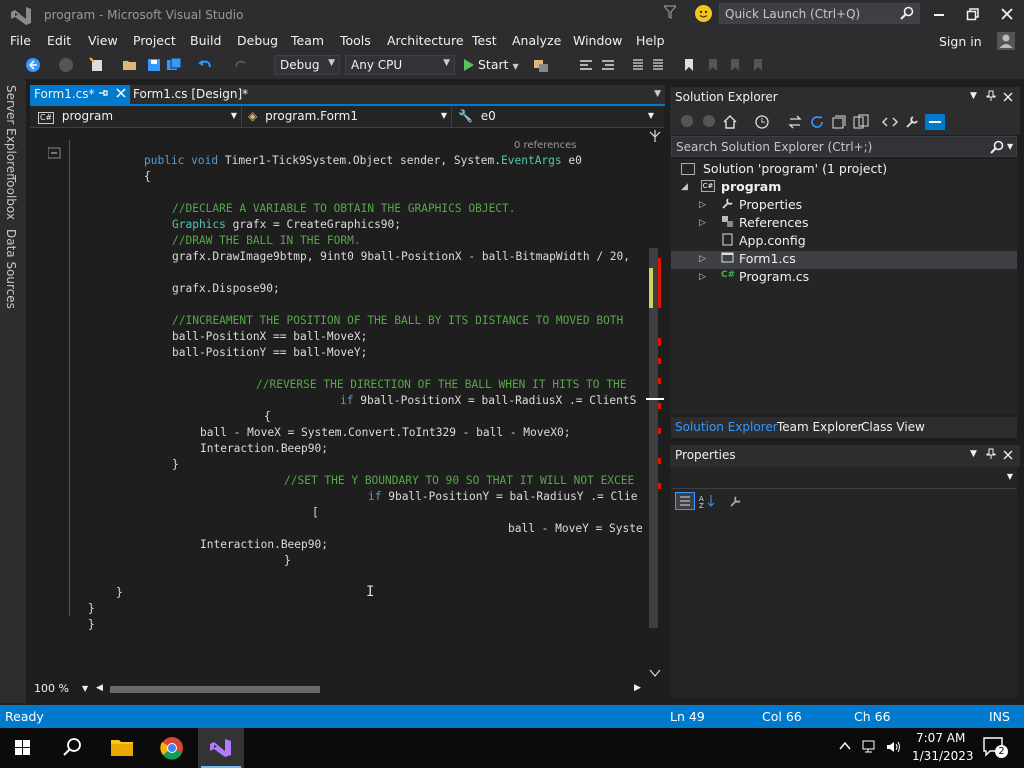 The width and height of the screenshot is (1024, 768). What do you see at coordinates (685, 501) in the screenshot?
I see `categorized-icon` at bounding box center [685, 501].